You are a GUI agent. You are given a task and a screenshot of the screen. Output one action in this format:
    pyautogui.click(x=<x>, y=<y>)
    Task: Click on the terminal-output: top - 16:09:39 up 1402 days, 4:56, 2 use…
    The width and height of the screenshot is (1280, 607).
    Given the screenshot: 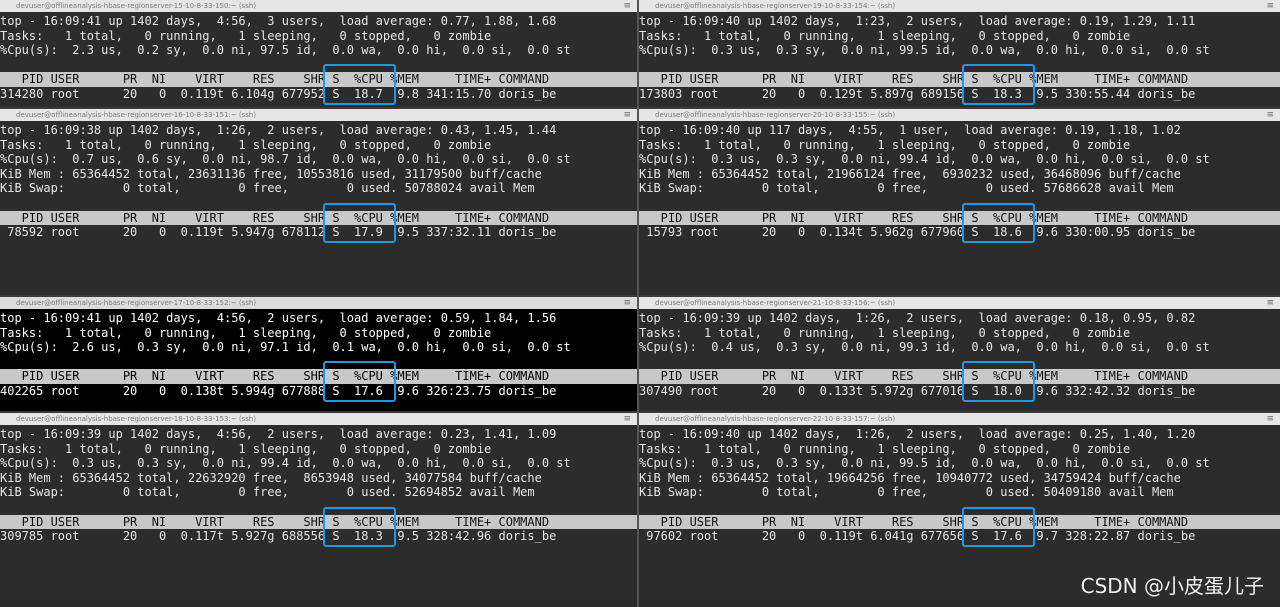 What is the action you would take?
    pyautogui.click(x=318, y=484)
    